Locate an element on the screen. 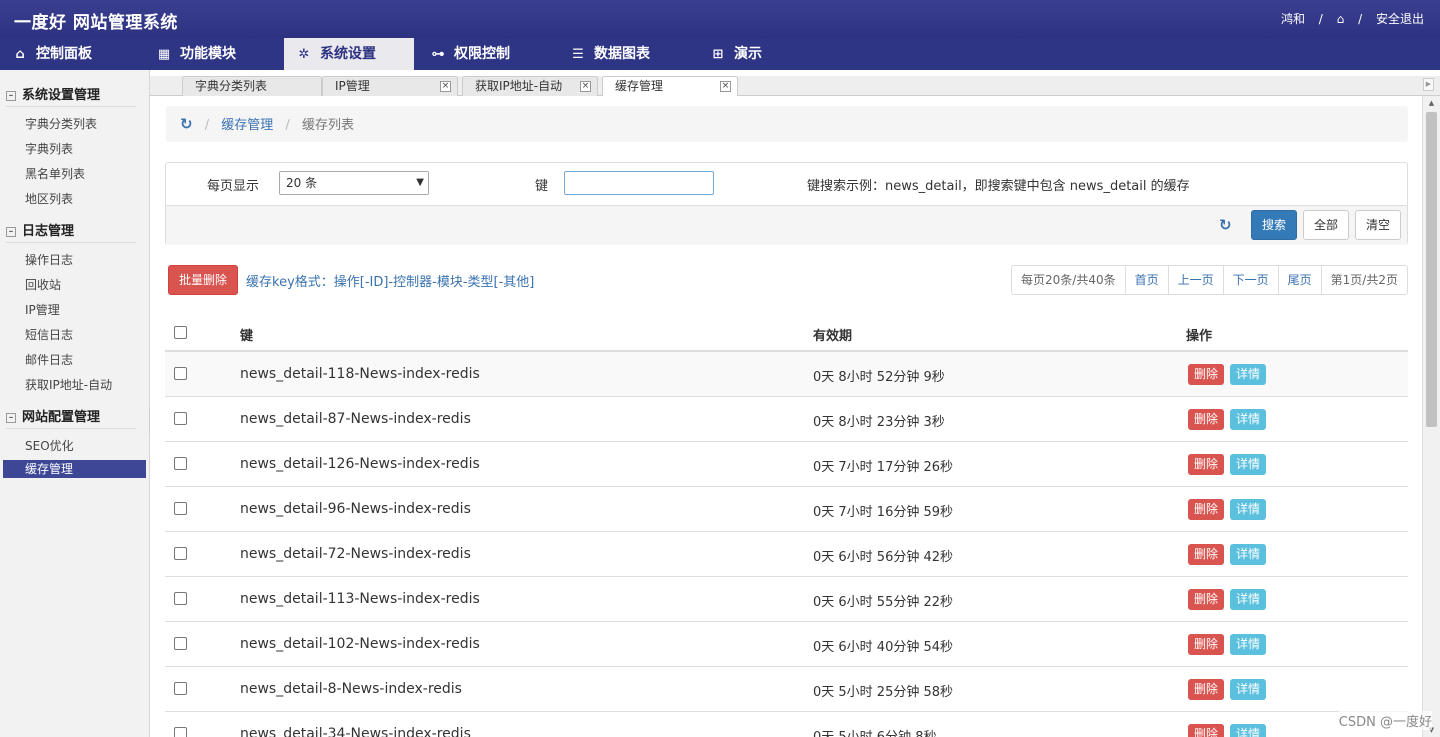  cache-ttl: 0天 7小时 16分钟 59秒 is located at coordinates (883, 512).